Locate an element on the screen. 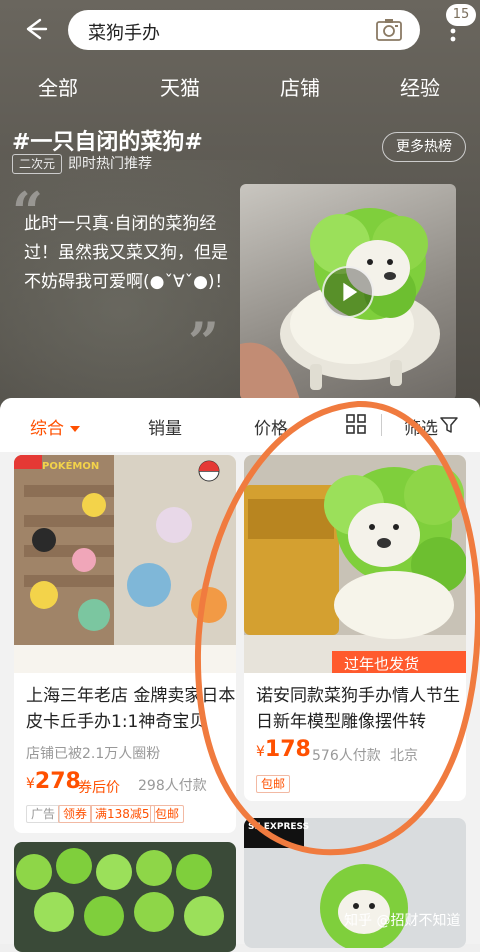 This screenshot has width=480, height=952. price-note: 券后价 is located at coordinates (99, 788).